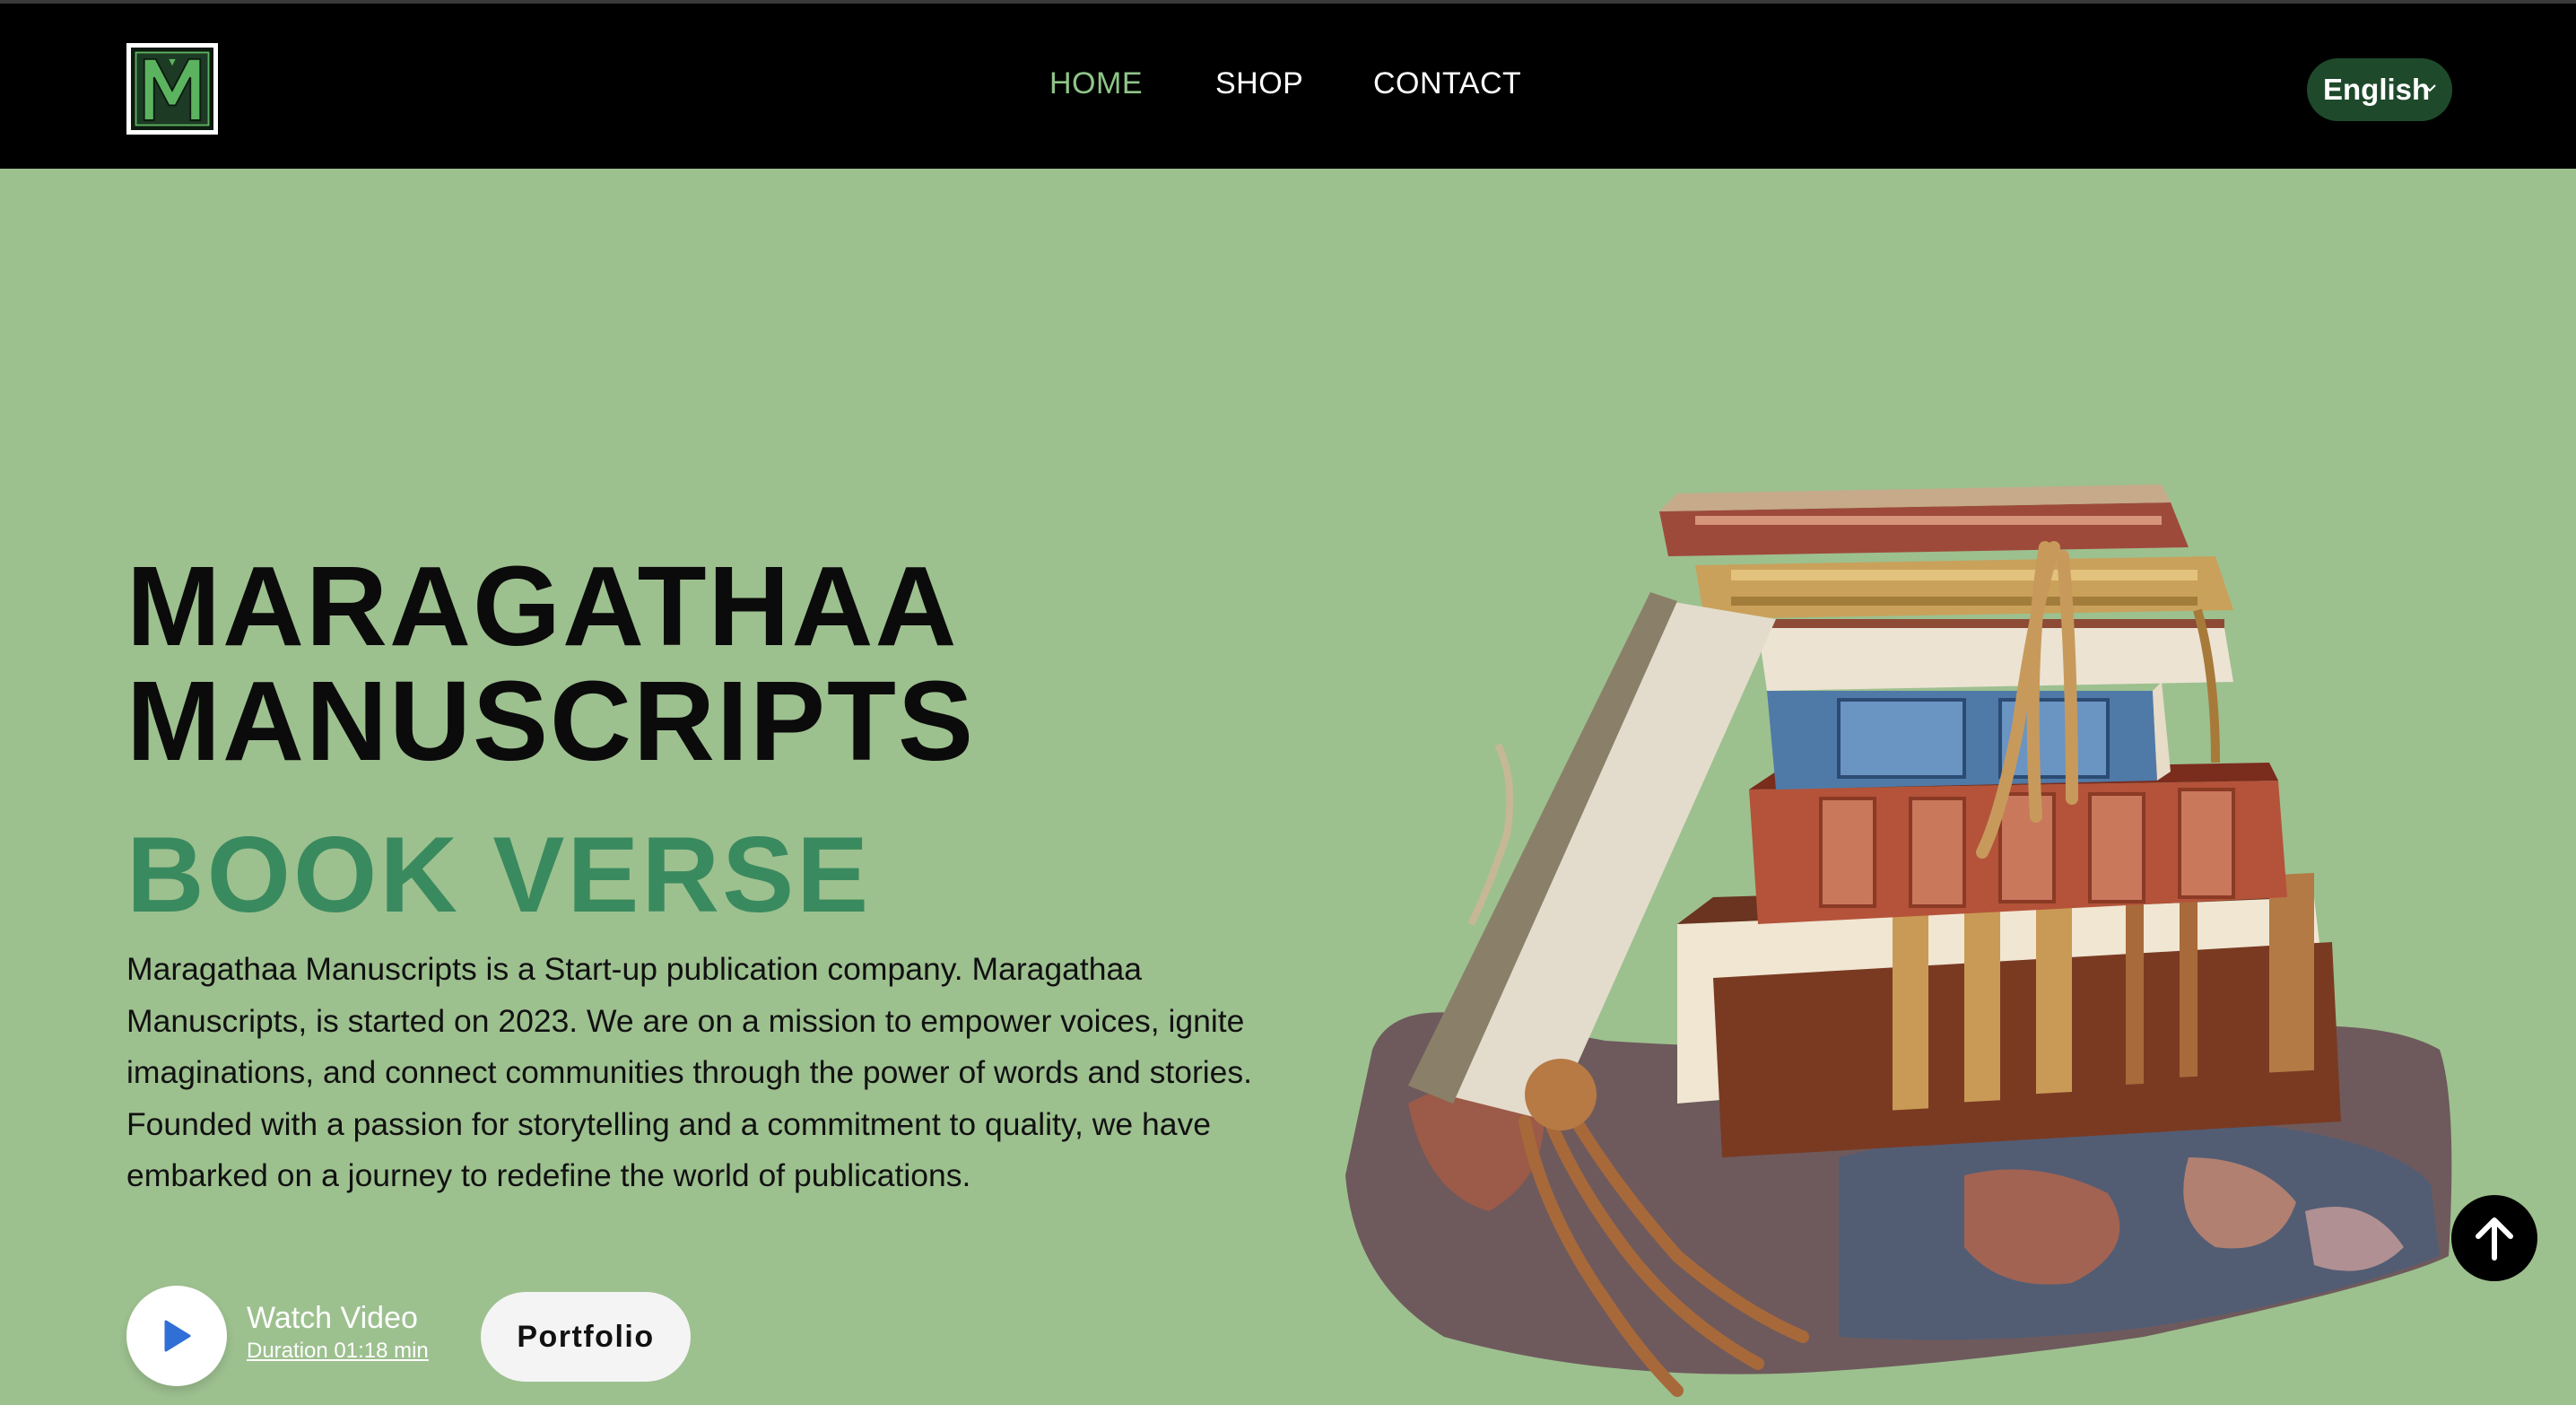 The height and width of the screenshot is (1405, 2576). Describe the element at coordinates (2430, 88) in the screenshot. I see `chevron-down-icon` at that location.